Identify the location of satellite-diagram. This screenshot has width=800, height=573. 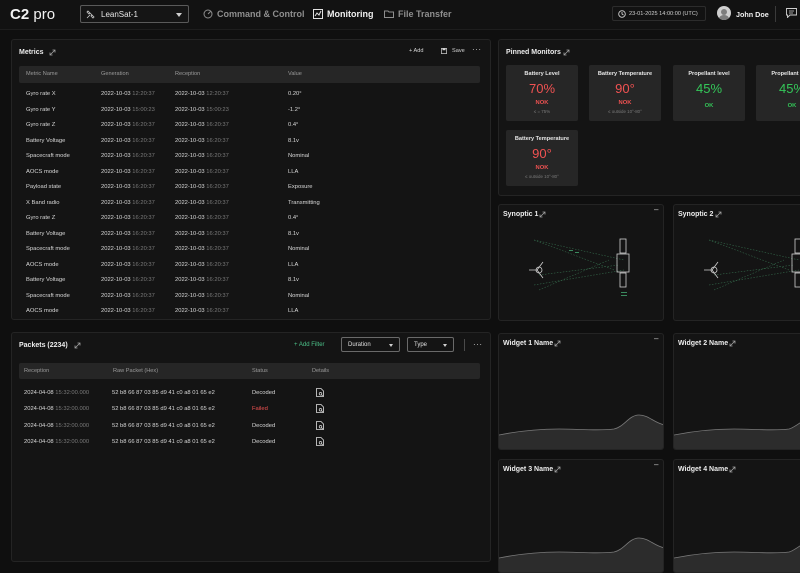
(579, 267).